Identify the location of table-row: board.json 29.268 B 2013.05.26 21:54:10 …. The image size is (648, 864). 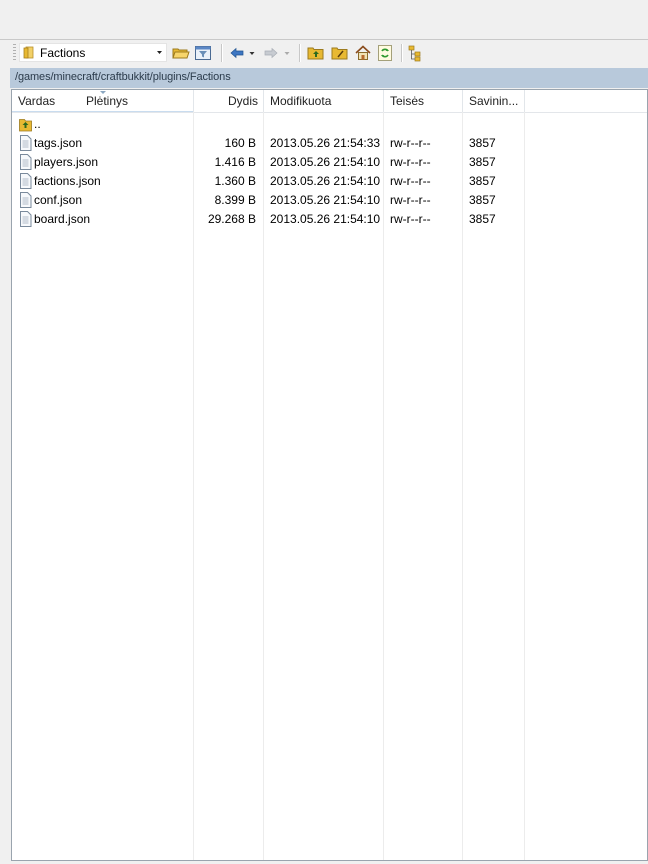
(329, 219).